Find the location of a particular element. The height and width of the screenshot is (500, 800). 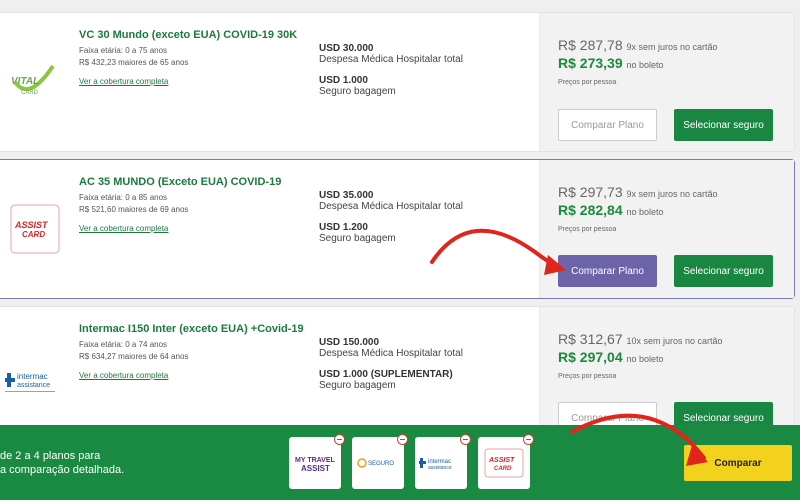

age-range: Faixa etária: 0 a 75 anos is located at coordinates (123, 50).